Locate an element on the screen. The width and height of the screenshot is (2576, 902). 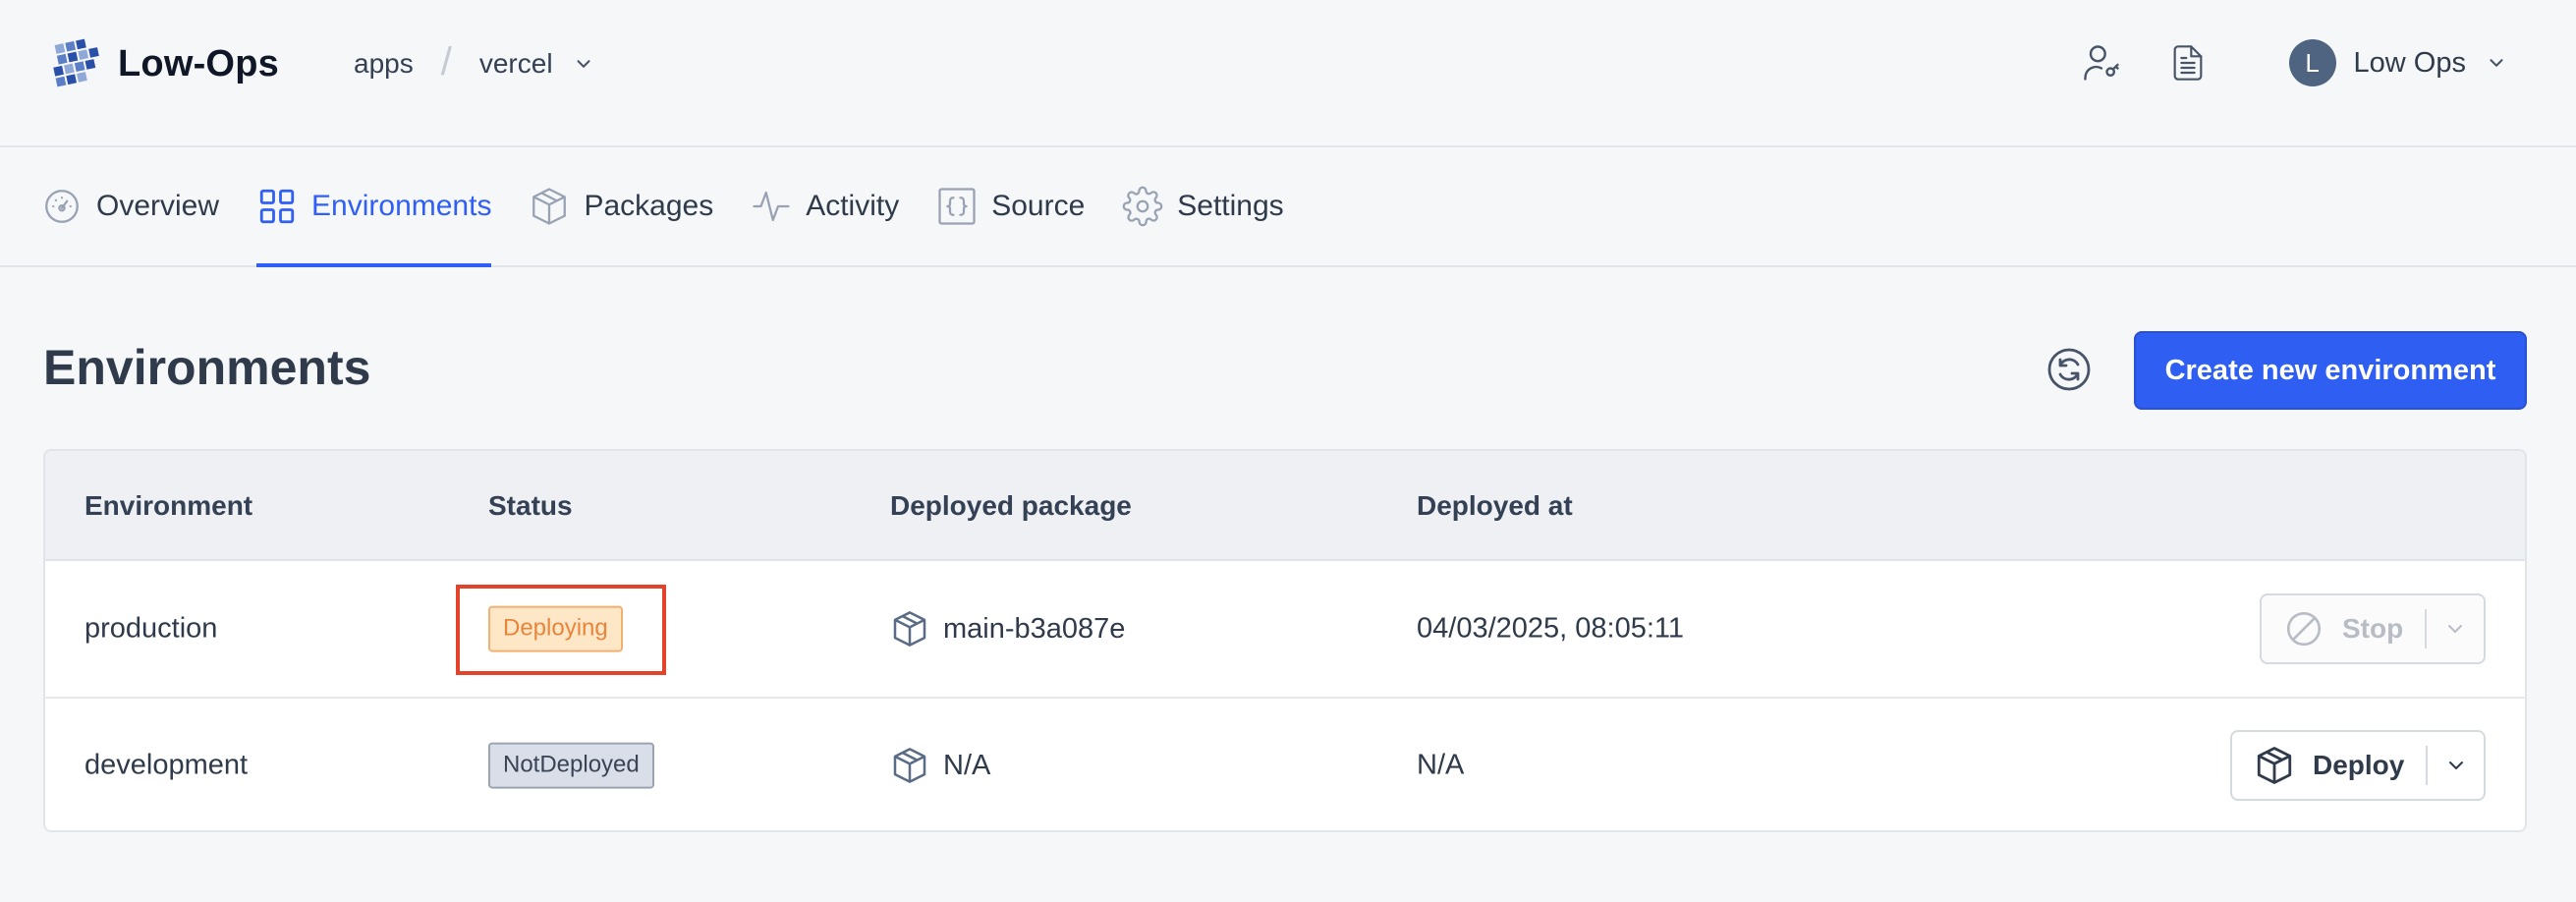
app-logo: Low-Ops is located at coordinates (163, 63).